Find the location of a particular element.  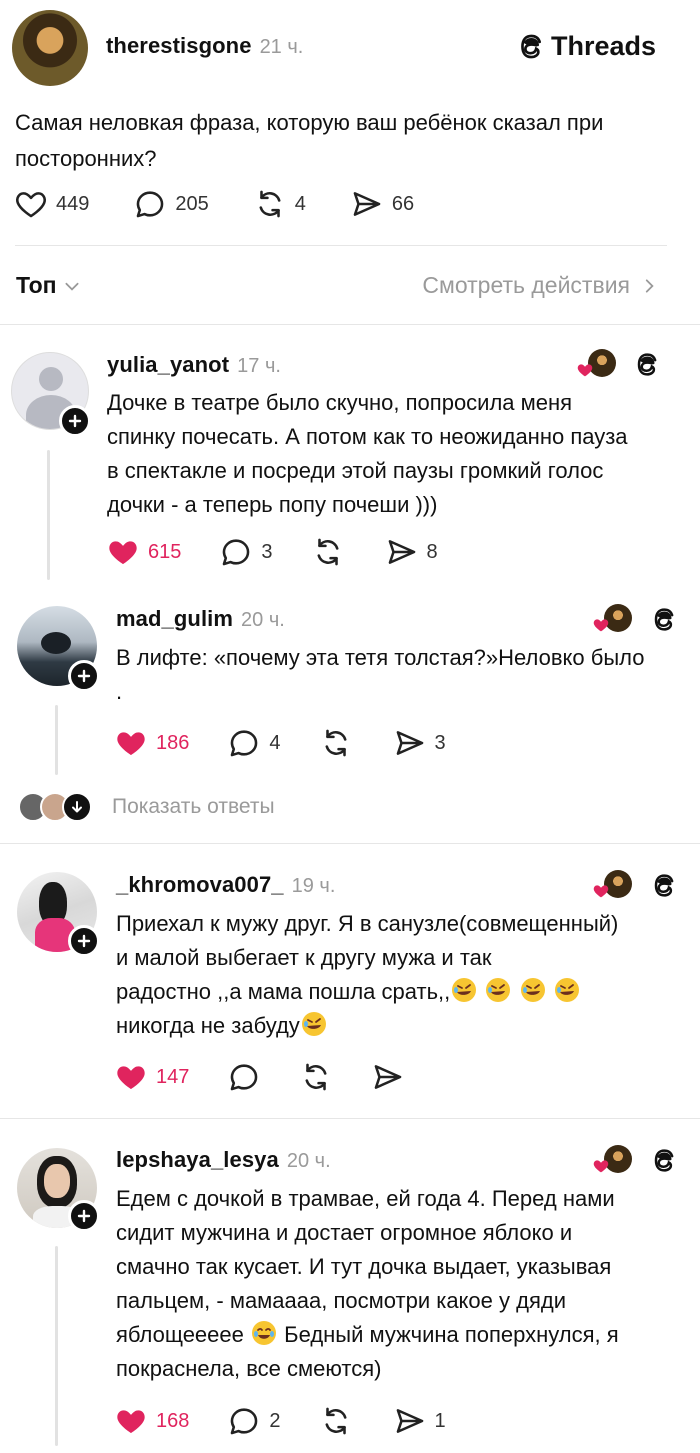

reply-text-line: радостно ,,а мама пошла срать,, is located at coordinates (408, 992).